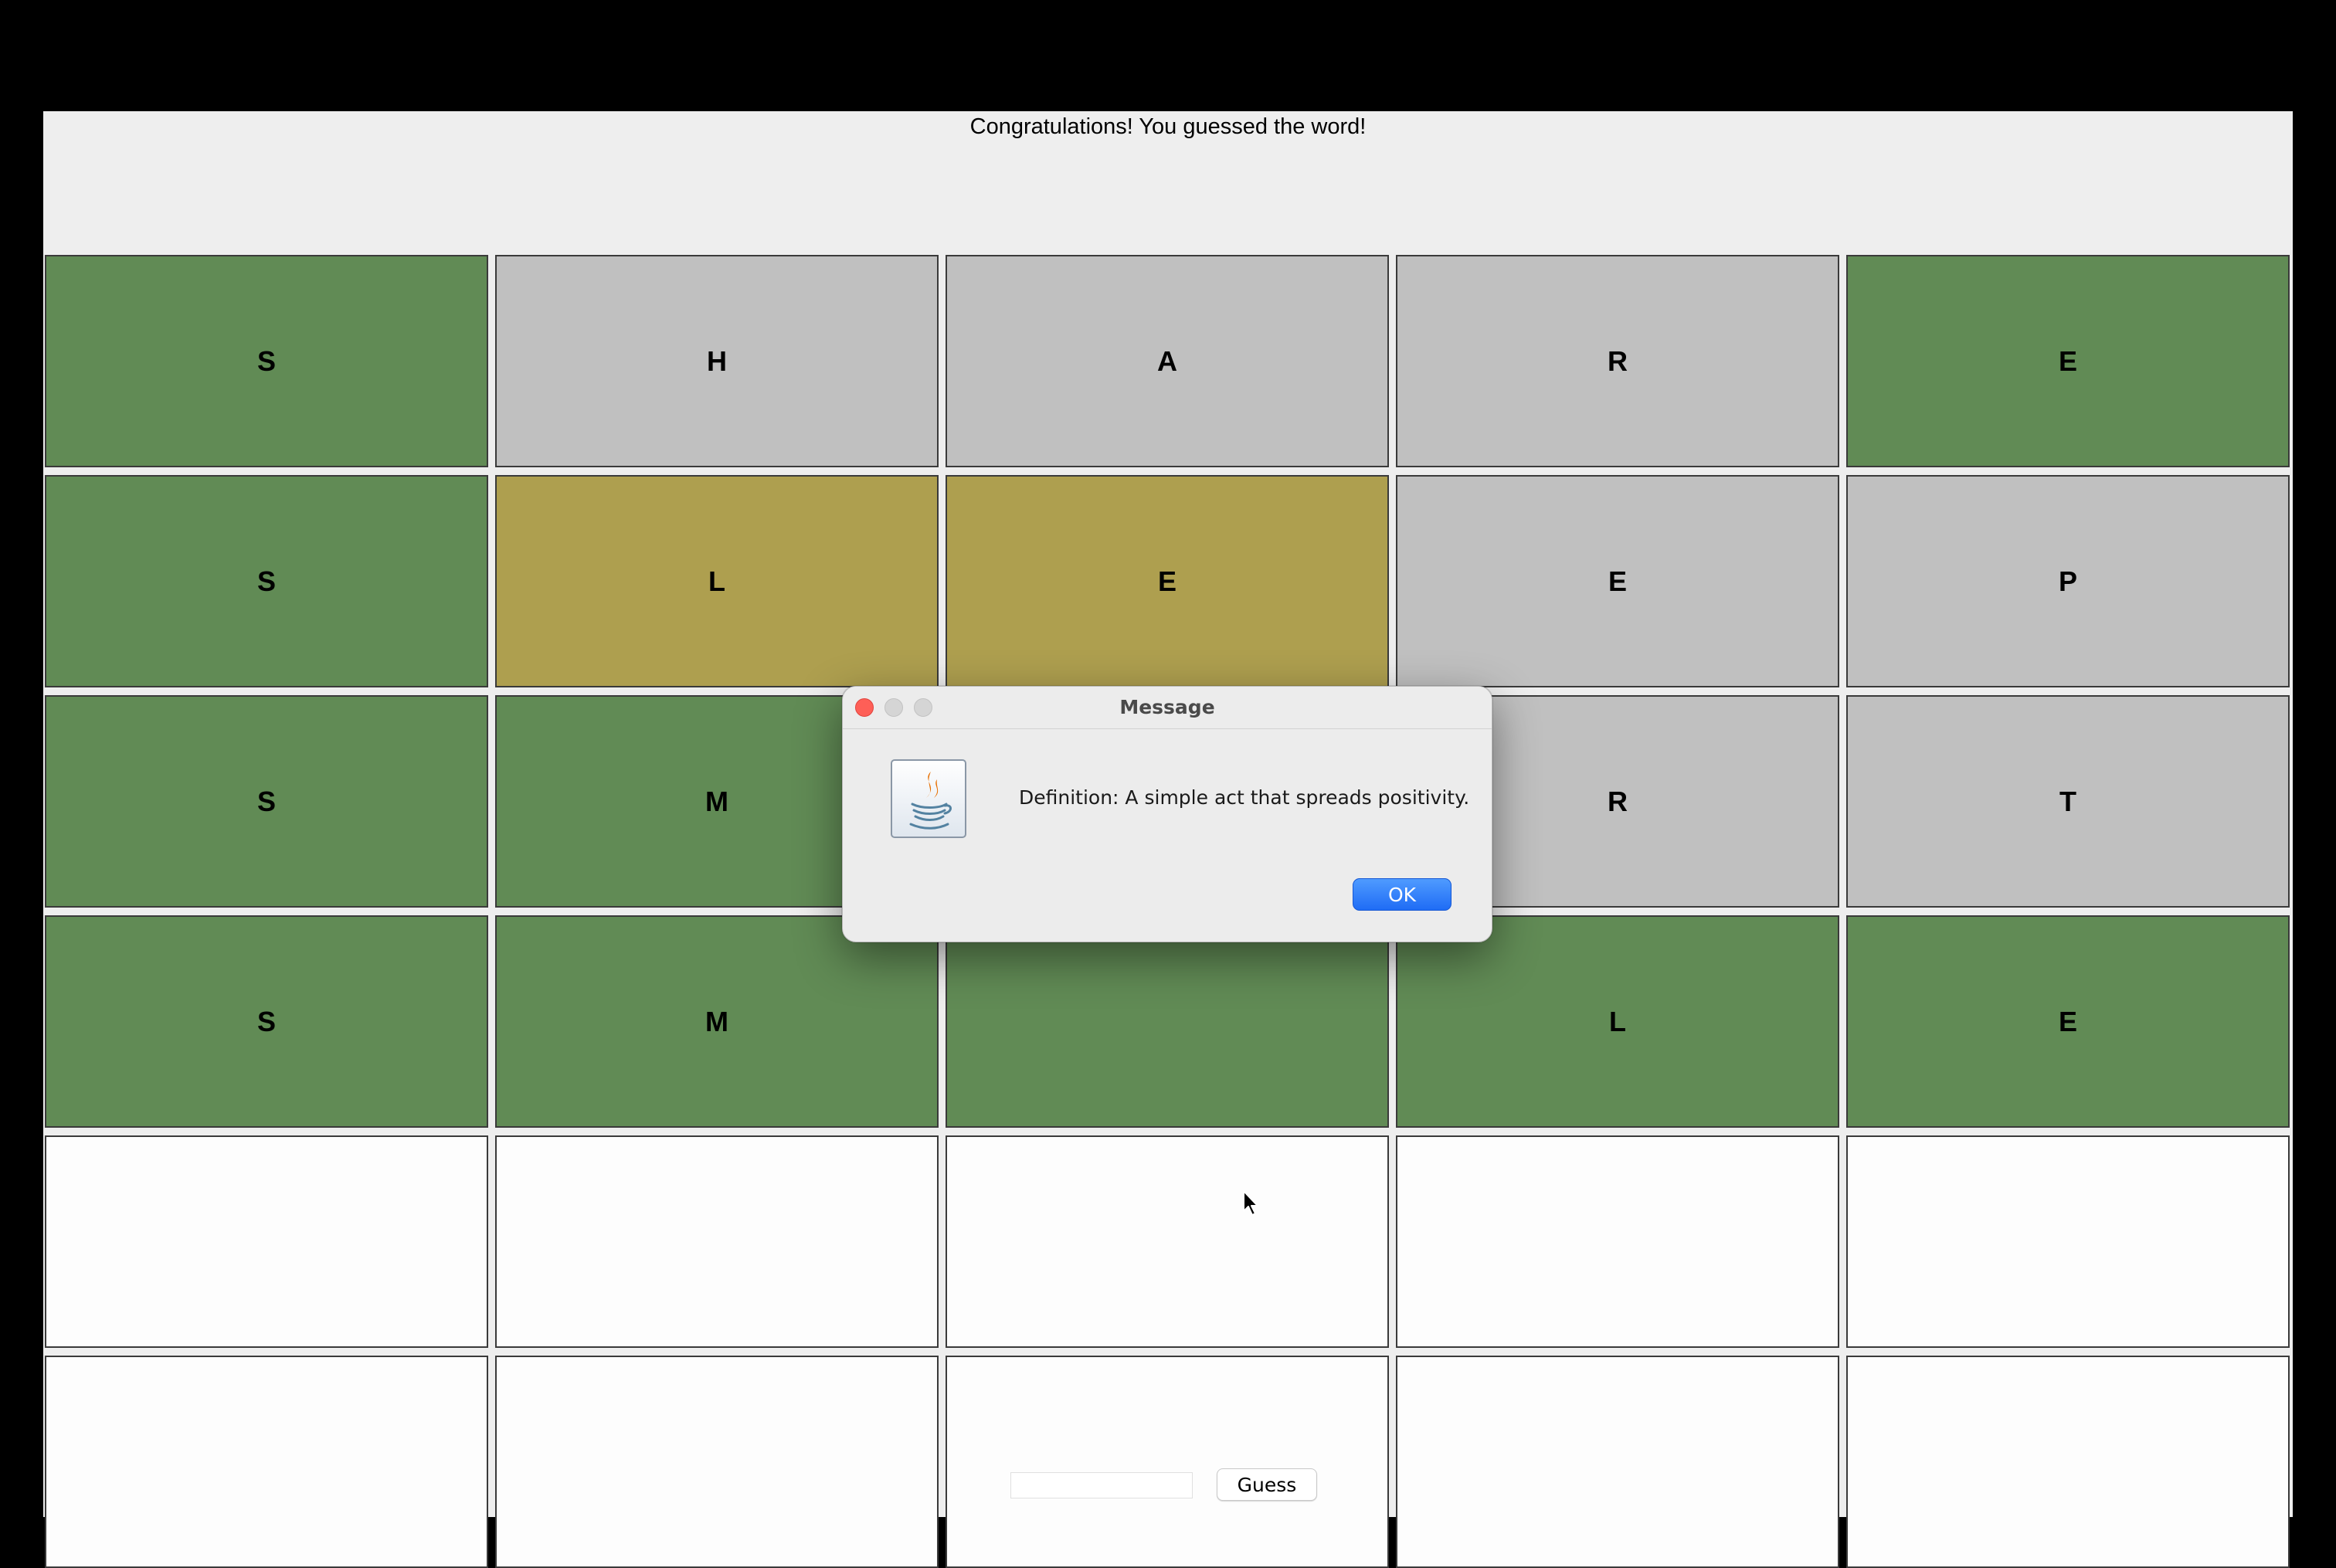 The width and height of the screenshot is (2336, 1568). Describe the element at coordinates (266, 361) in the screenshot. I see `tile-r1-c1: S` at that location.